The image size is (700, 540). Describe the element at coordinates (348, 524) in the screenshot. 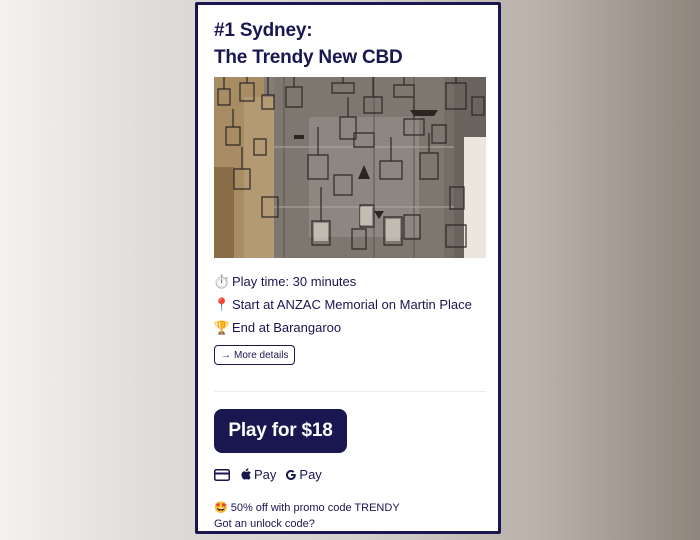

I see `unlock-code-link: Got an unlock code?` at that location.